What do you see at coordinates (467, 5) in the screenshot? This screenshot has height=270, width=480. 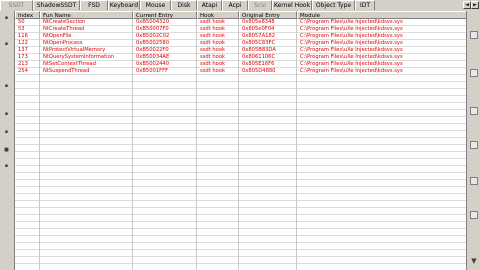 I see `tab-scroll-left-button: ◄` at bounding box center [467, 5].